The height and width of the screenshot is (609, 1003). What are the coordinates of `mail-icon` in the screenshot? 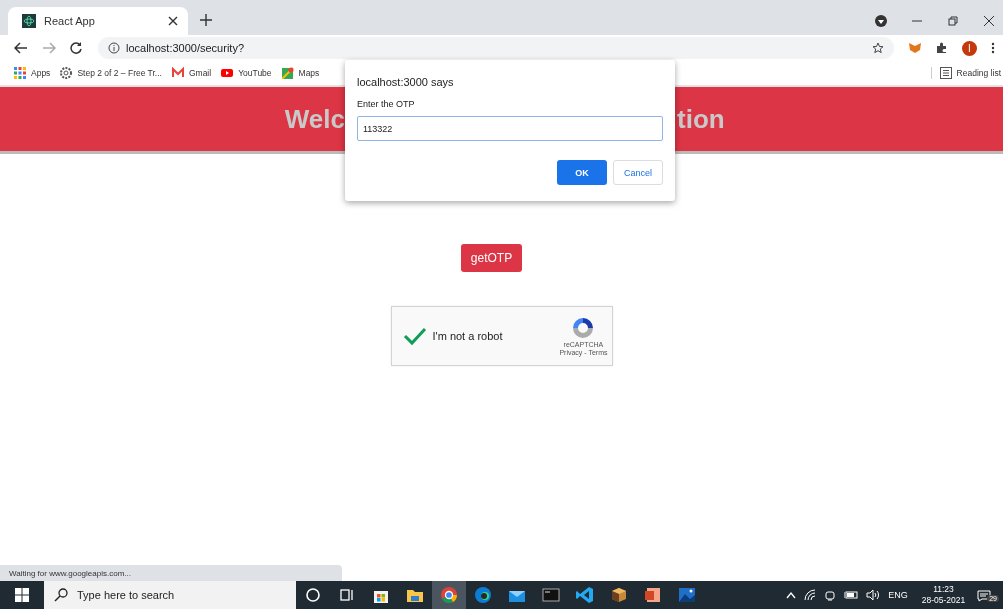 It's located at (177, 73).